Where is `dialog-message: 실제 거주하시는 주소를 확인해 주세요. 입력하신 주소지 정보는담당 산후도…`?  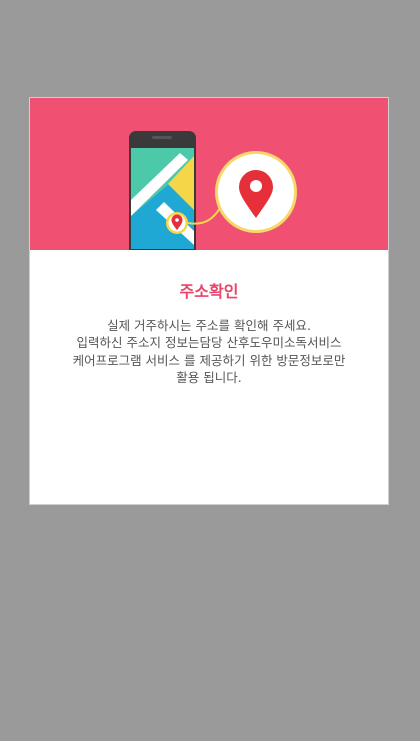
dialog-message: 실제 거주하시는 주소를 확인해 주세요. 입력하신 주소지 정보는담당 산후도… is located at coordinates (209, 351).